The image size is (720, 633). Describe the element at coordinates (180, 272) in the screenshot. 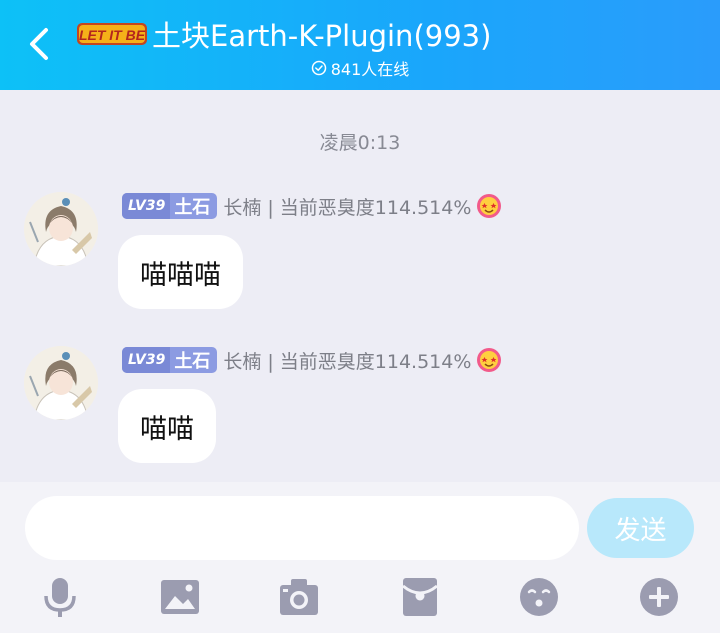

I see `message-bubble: 喵喵喵` at that location.